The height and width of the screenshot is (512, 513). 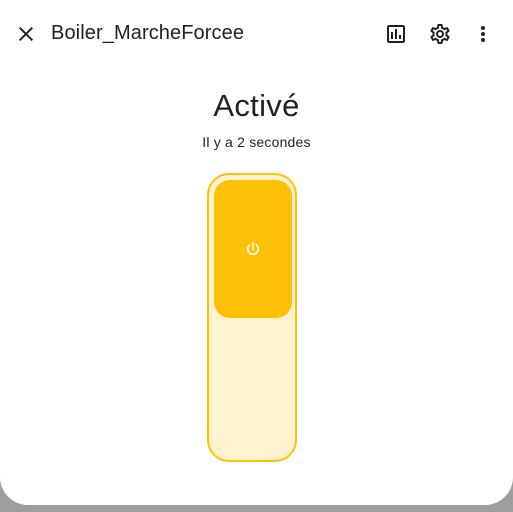 I want to click on close-button, so click(x=26, y=34).